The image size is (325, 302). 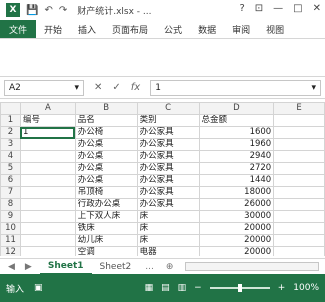 What do you see at coordinates (106, 251) in the screenshot?
I see `cell: 空调` at bounding box center [106, 251].